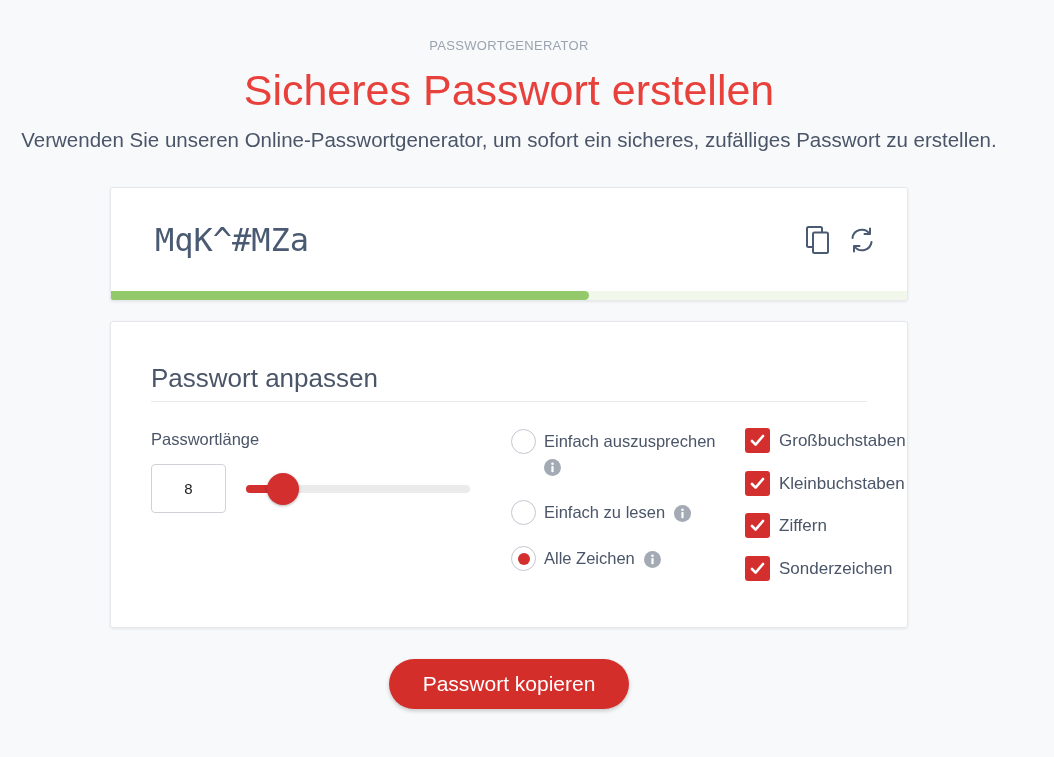  What do you see at coordinates (188, 488) in the screenshot?
I see `length-input: 8` at bounding box center [188, 488].